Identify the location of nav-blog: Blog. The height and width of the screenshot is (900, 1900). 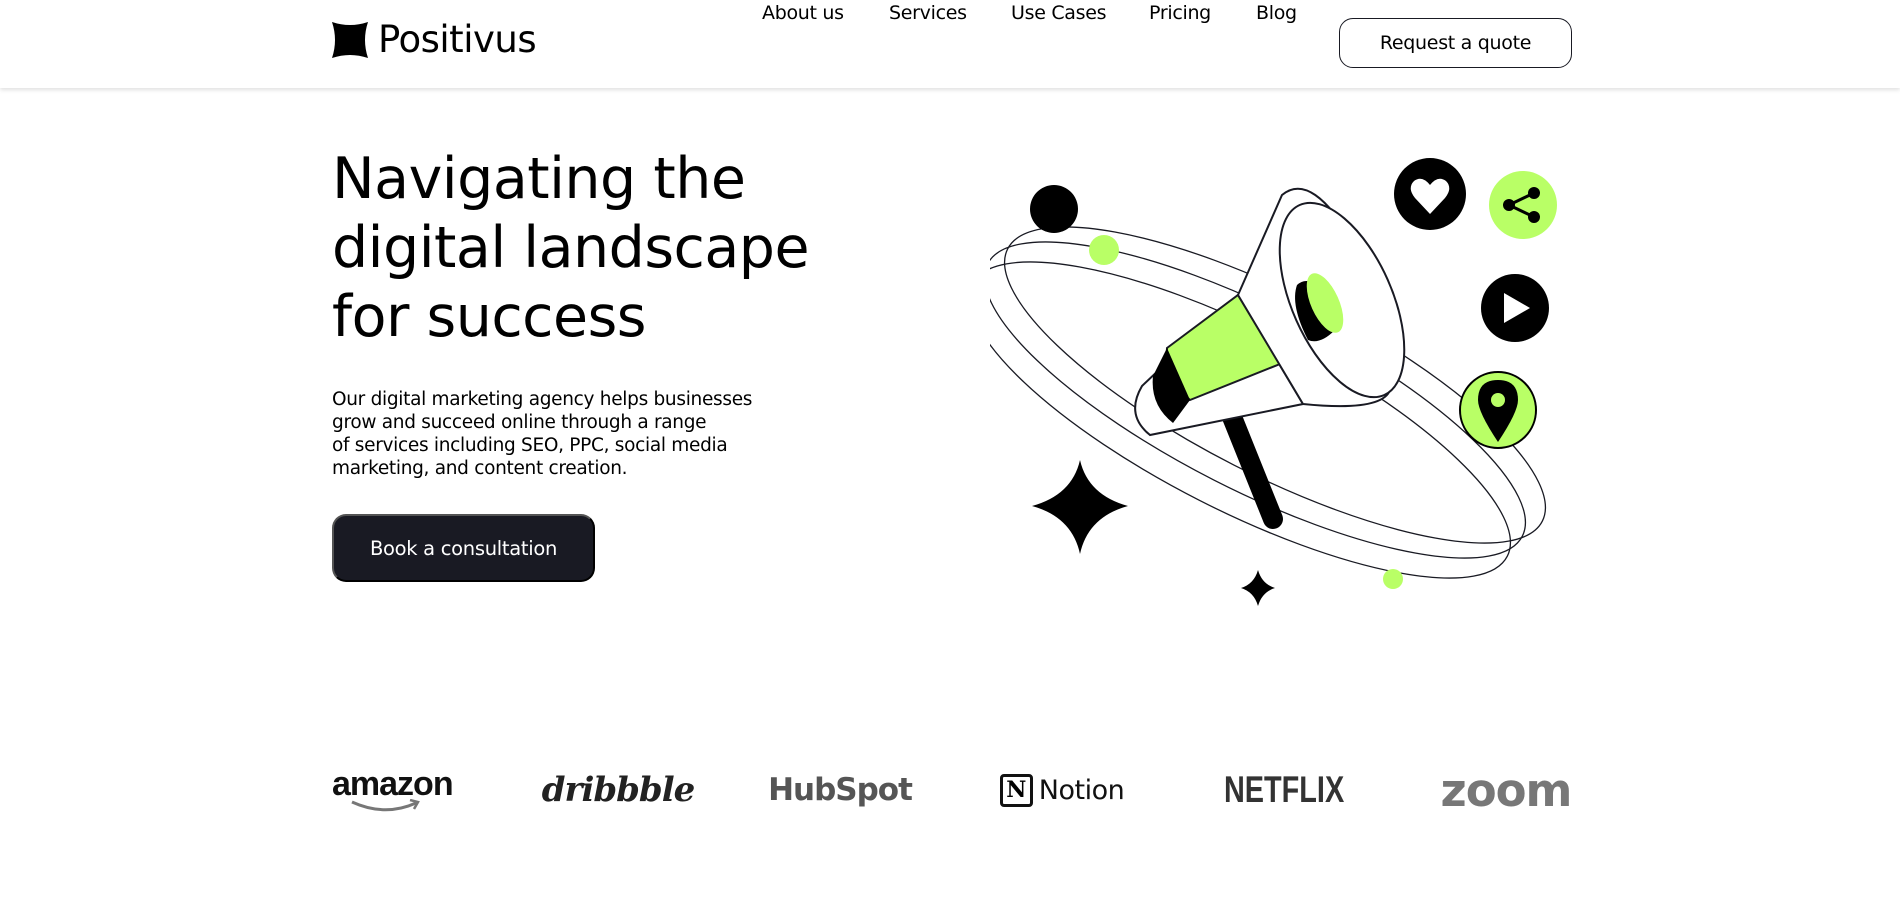
(1276, 13).